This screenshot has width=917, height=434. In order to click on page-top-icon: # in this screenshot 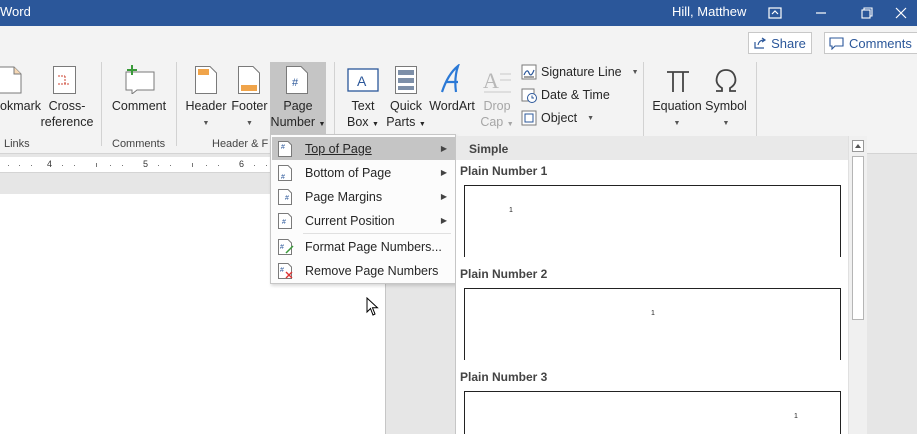, I will do `click(285, 149)`.